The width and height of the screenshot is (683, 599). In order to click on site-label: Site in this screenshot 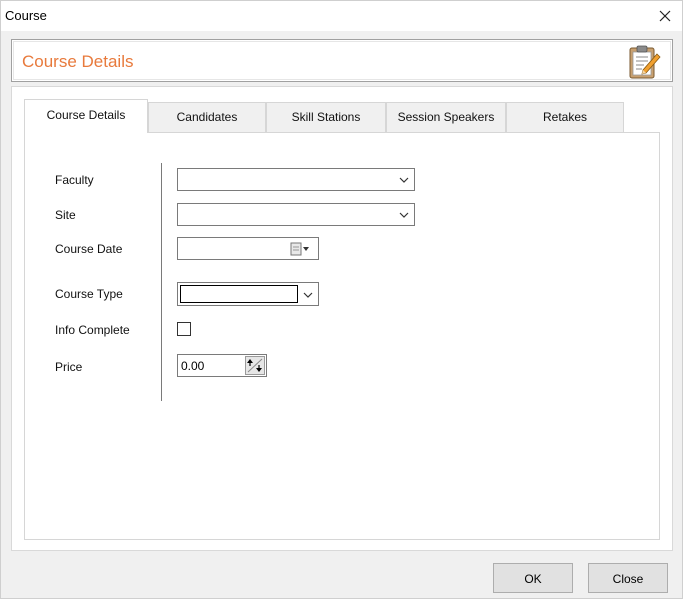, I will do `click(65, 215)`.